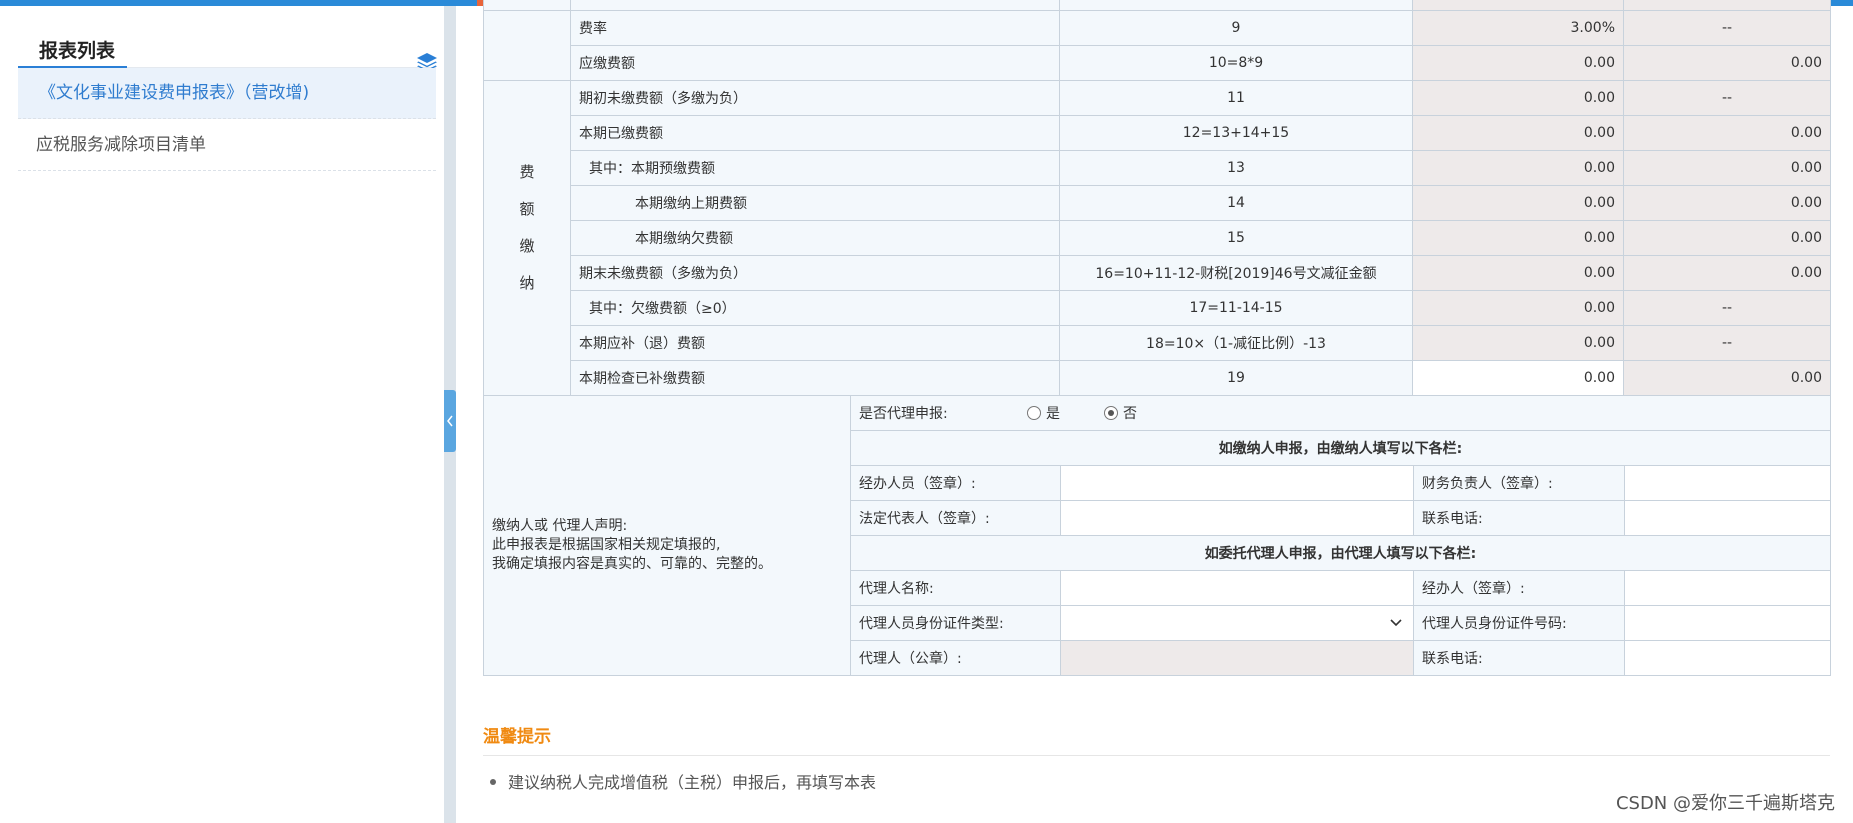  What do you see at coordinates (815, 342) in the screenshot?
I see `row-name: 本期应补（退）费额` at bounding box center [815, 342].